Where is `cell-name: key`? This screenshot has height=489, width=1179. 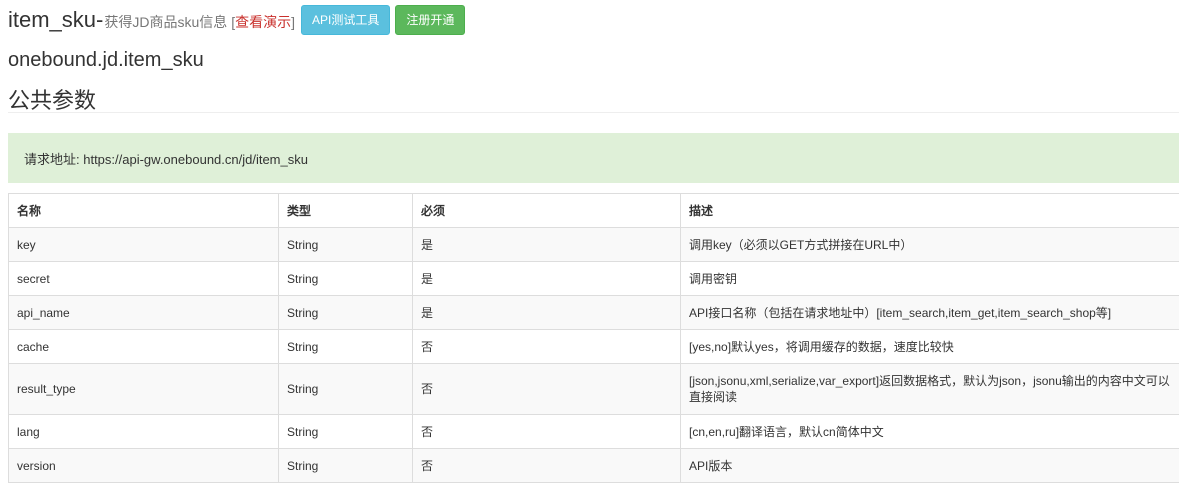 cell-name: key is located at coordinates (143, 244).